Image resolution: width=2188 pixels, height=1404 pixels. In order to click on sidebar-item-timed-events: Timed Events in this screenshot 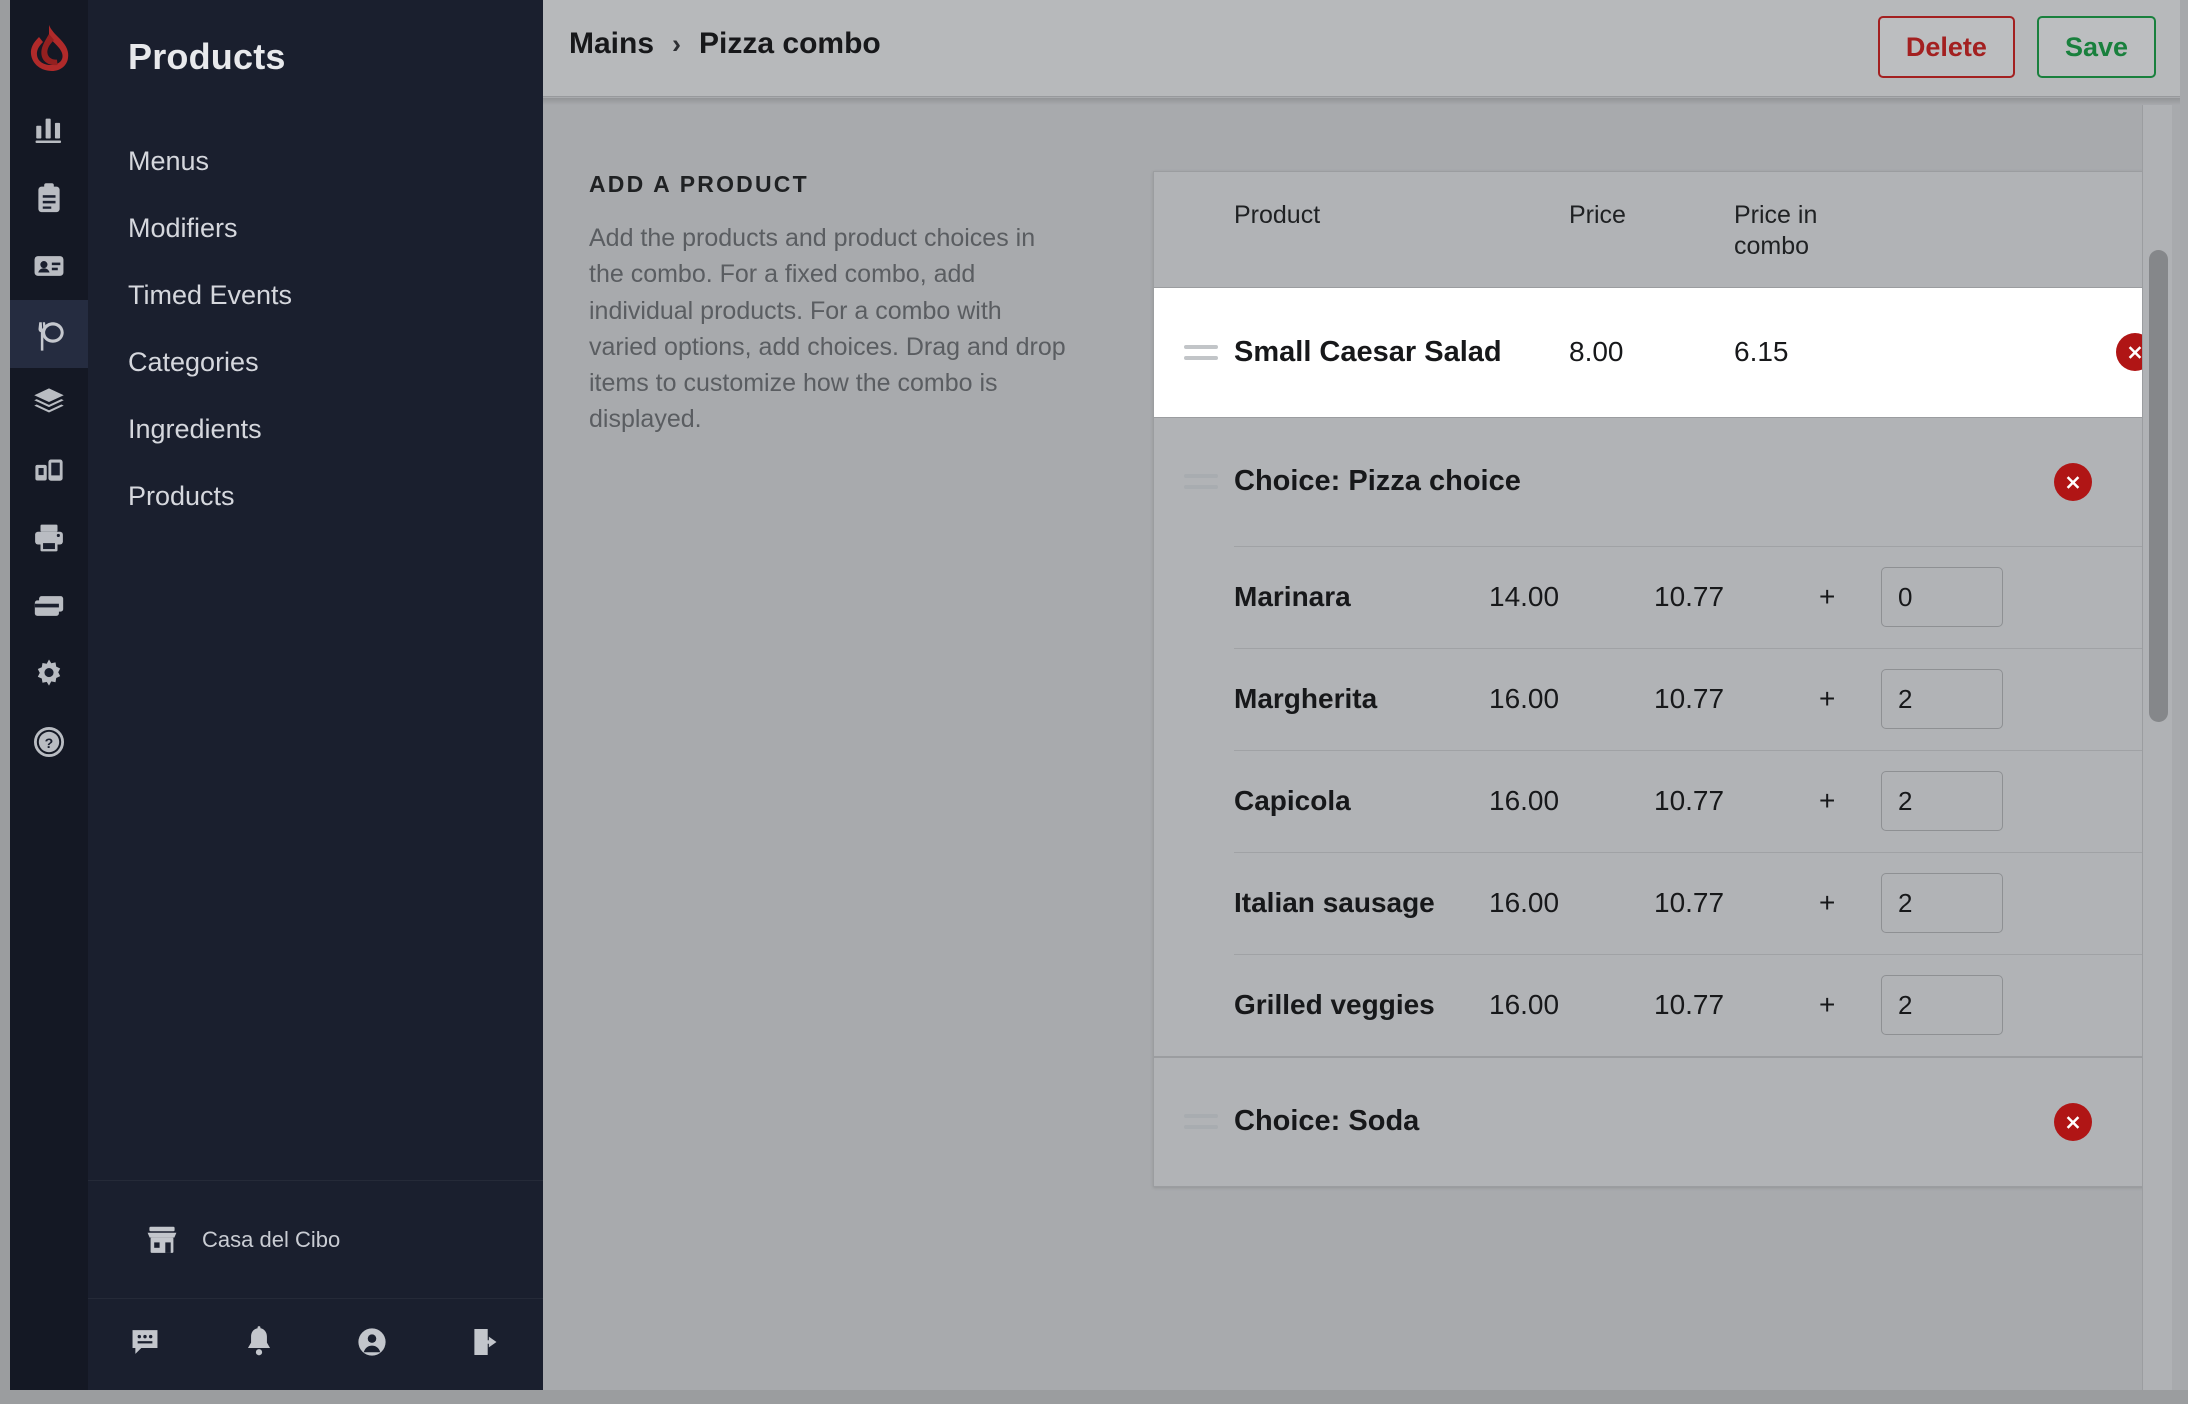, I will do `click(315, 295)`.